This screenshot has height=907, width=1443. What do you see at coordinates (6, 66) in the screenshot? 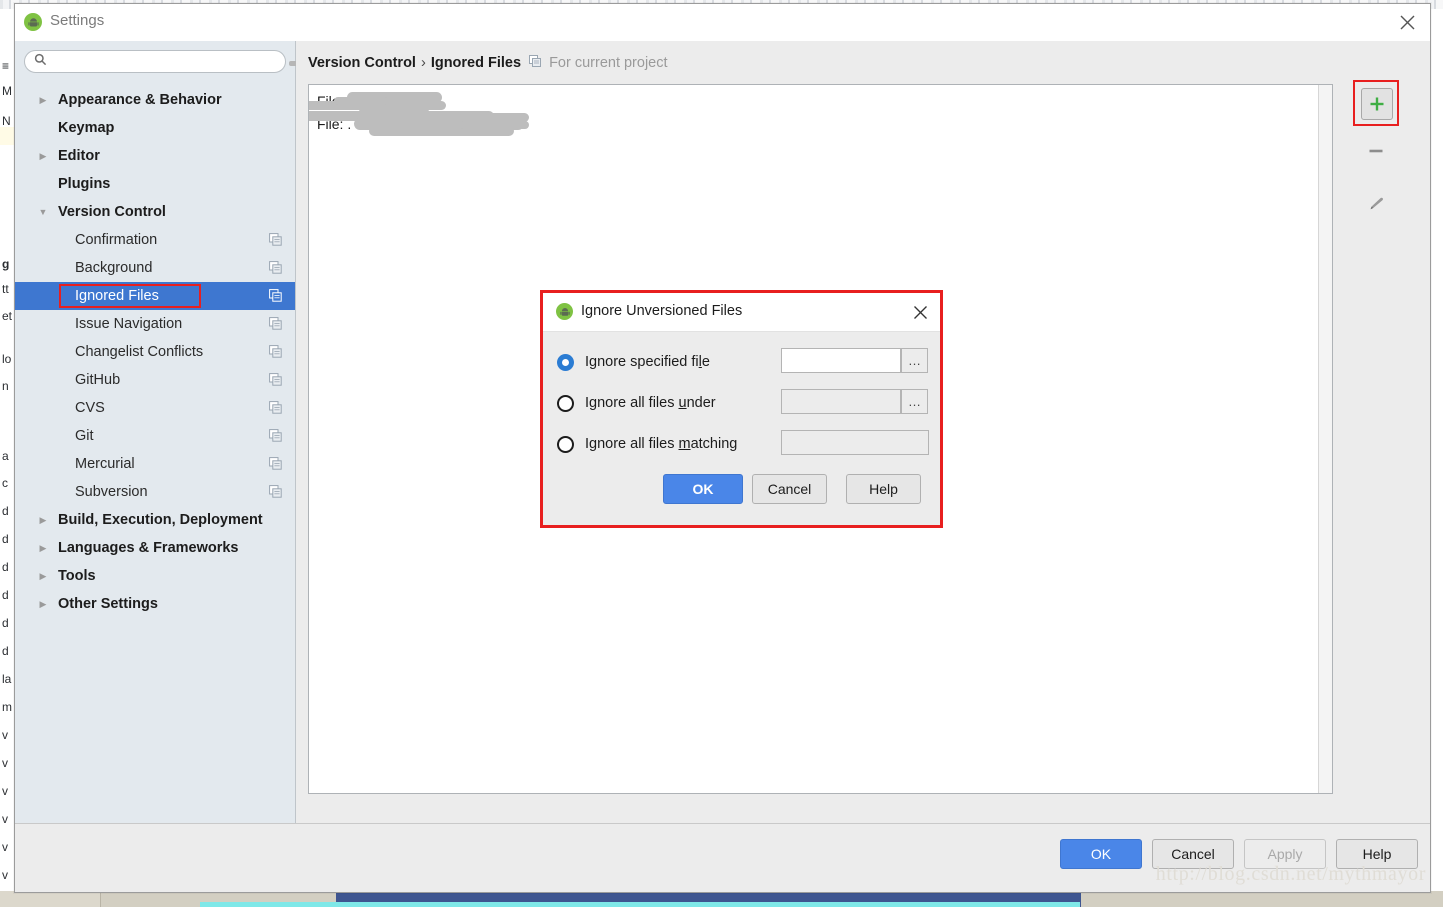
I see `background-text-fragment: ≡` at bounding box center [6, 66].